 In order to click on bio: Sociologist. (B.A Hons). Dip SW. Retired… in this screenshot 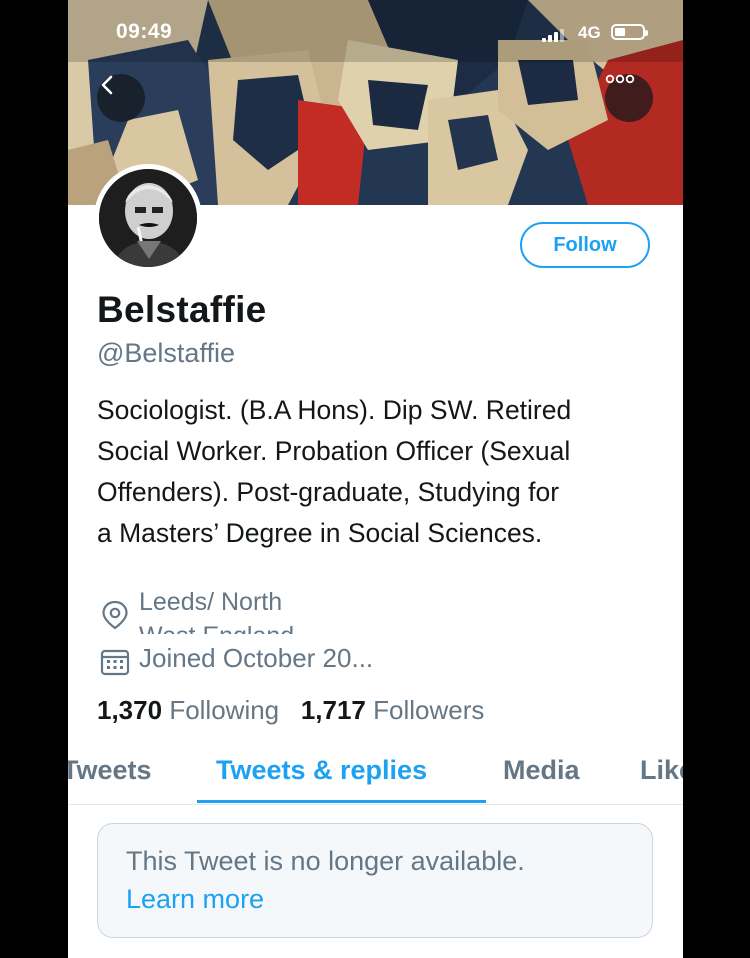, I will do `click(334, 471)`.